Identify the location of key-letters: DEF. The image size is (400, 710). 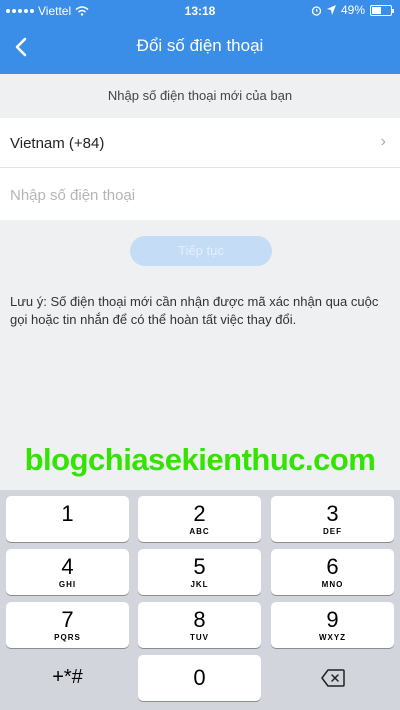
(332, 531).